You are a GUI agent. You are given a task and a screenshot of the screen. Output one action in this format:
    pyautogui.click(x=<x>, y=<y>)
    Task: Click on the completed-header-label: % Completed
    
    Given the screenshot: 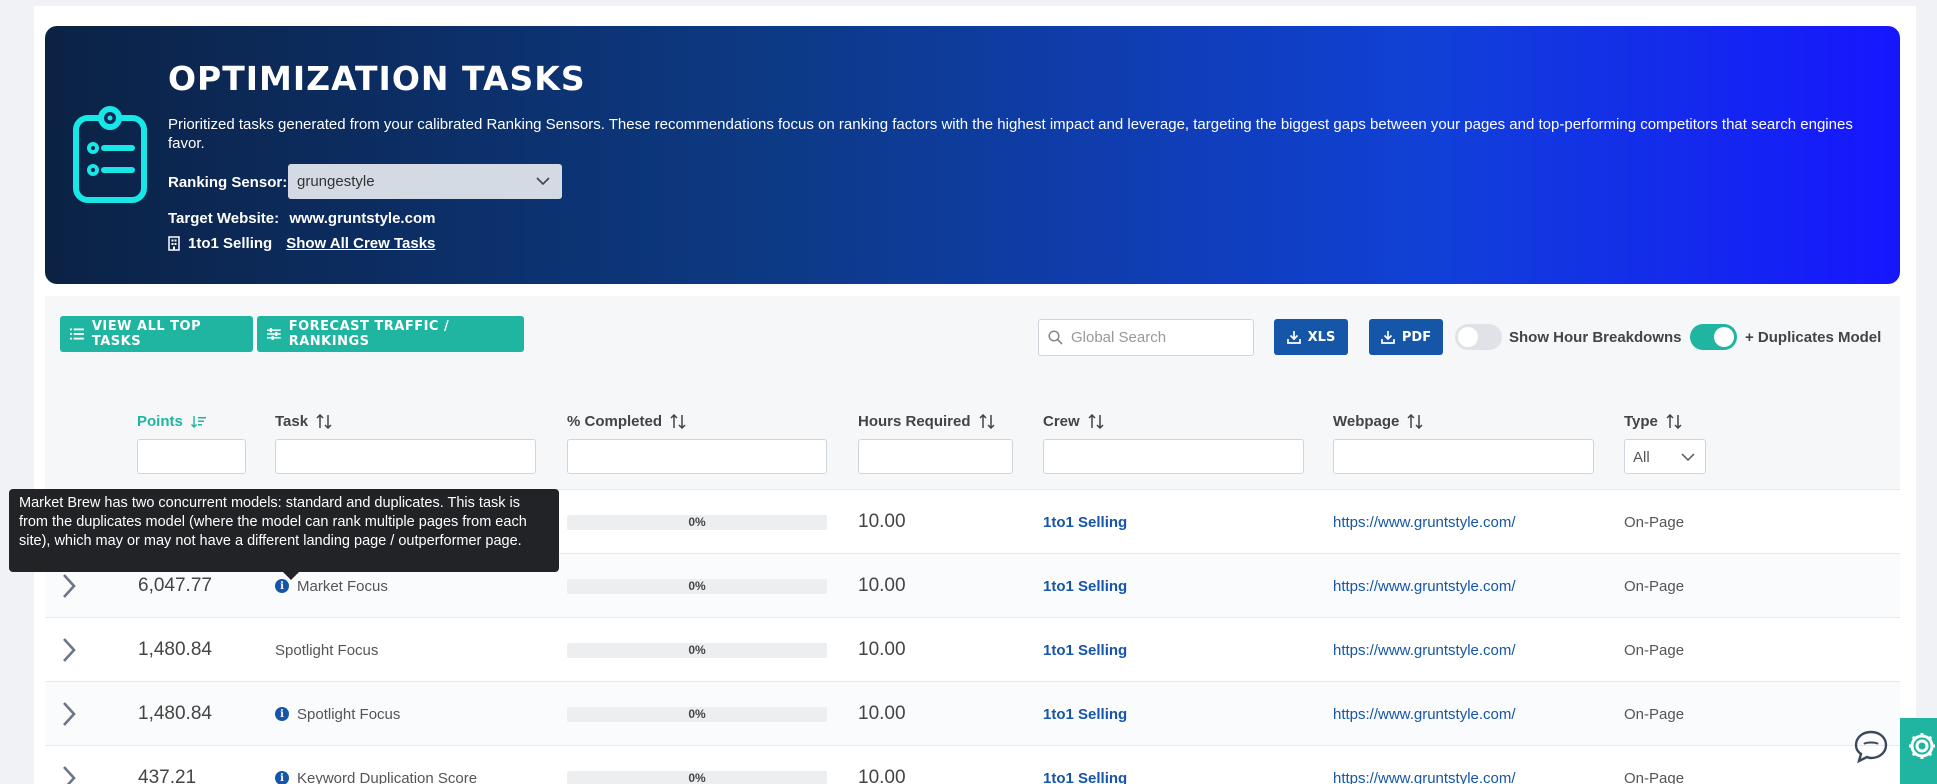 What is the action you would take?
    pyautogui.click(x=615, y=421)
    